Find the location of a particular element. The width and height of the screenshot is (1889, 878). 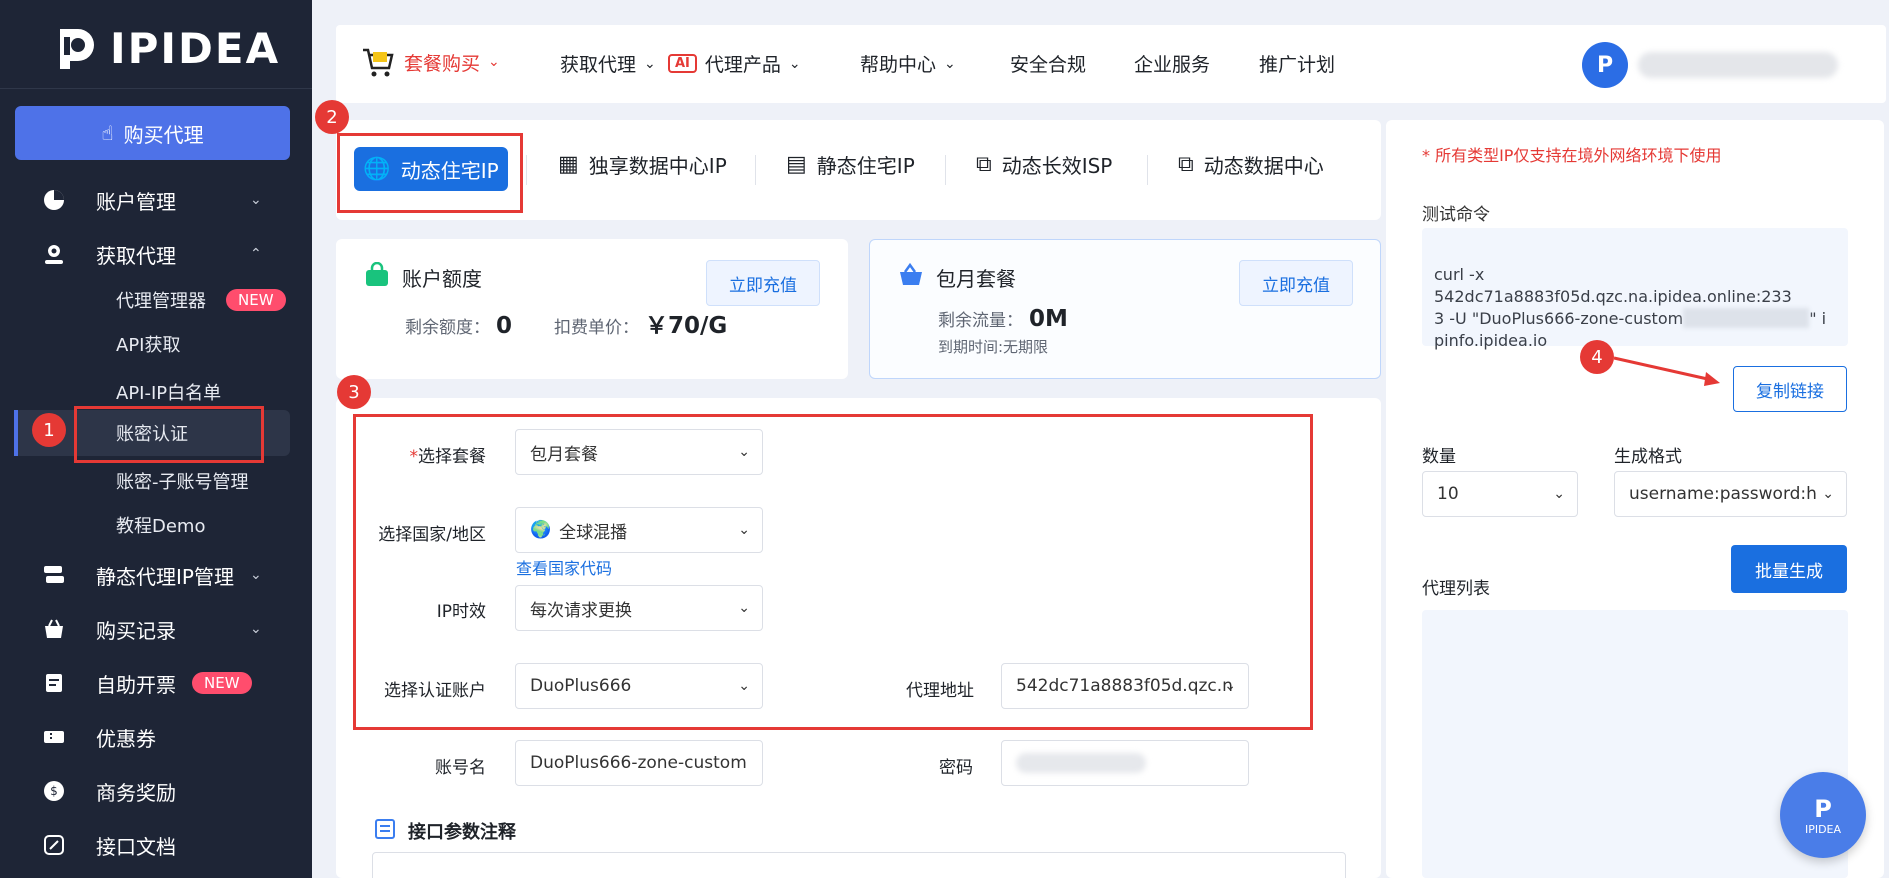

nav-self-invoice: 自助开票 NEW is located at coordinates (156, 683).